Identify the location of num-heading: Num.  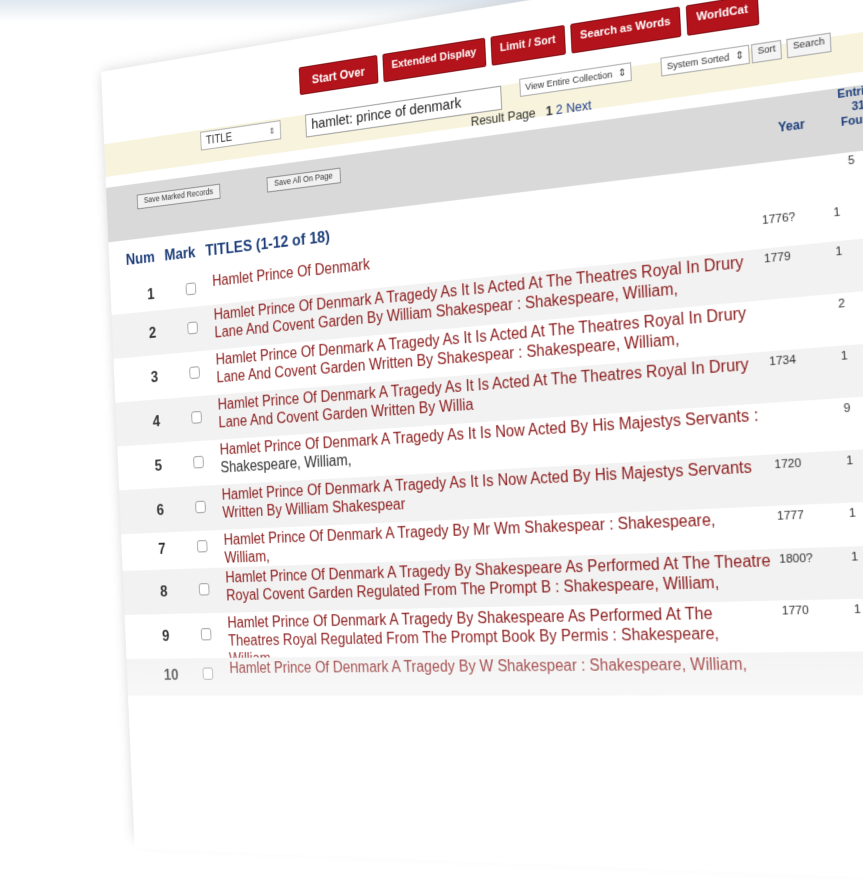
(140, 258).